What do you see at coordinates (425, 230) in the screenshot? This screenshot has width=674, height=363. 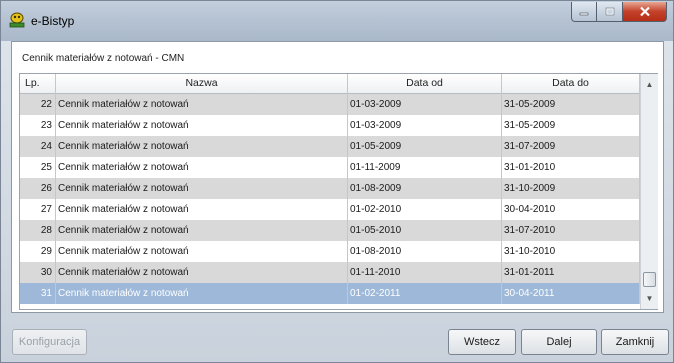 I see `cell-date-from: 01-05-2010` at bounding box center [425, 230].